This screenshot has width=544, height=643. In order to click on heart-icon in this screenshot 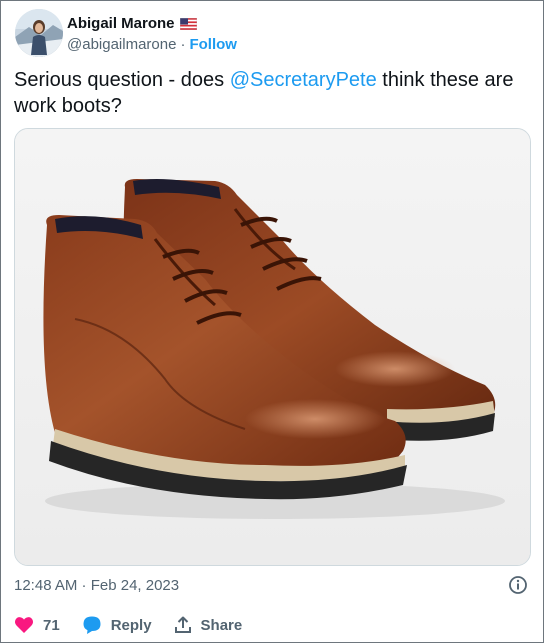, I will do `click(24, 625)`.